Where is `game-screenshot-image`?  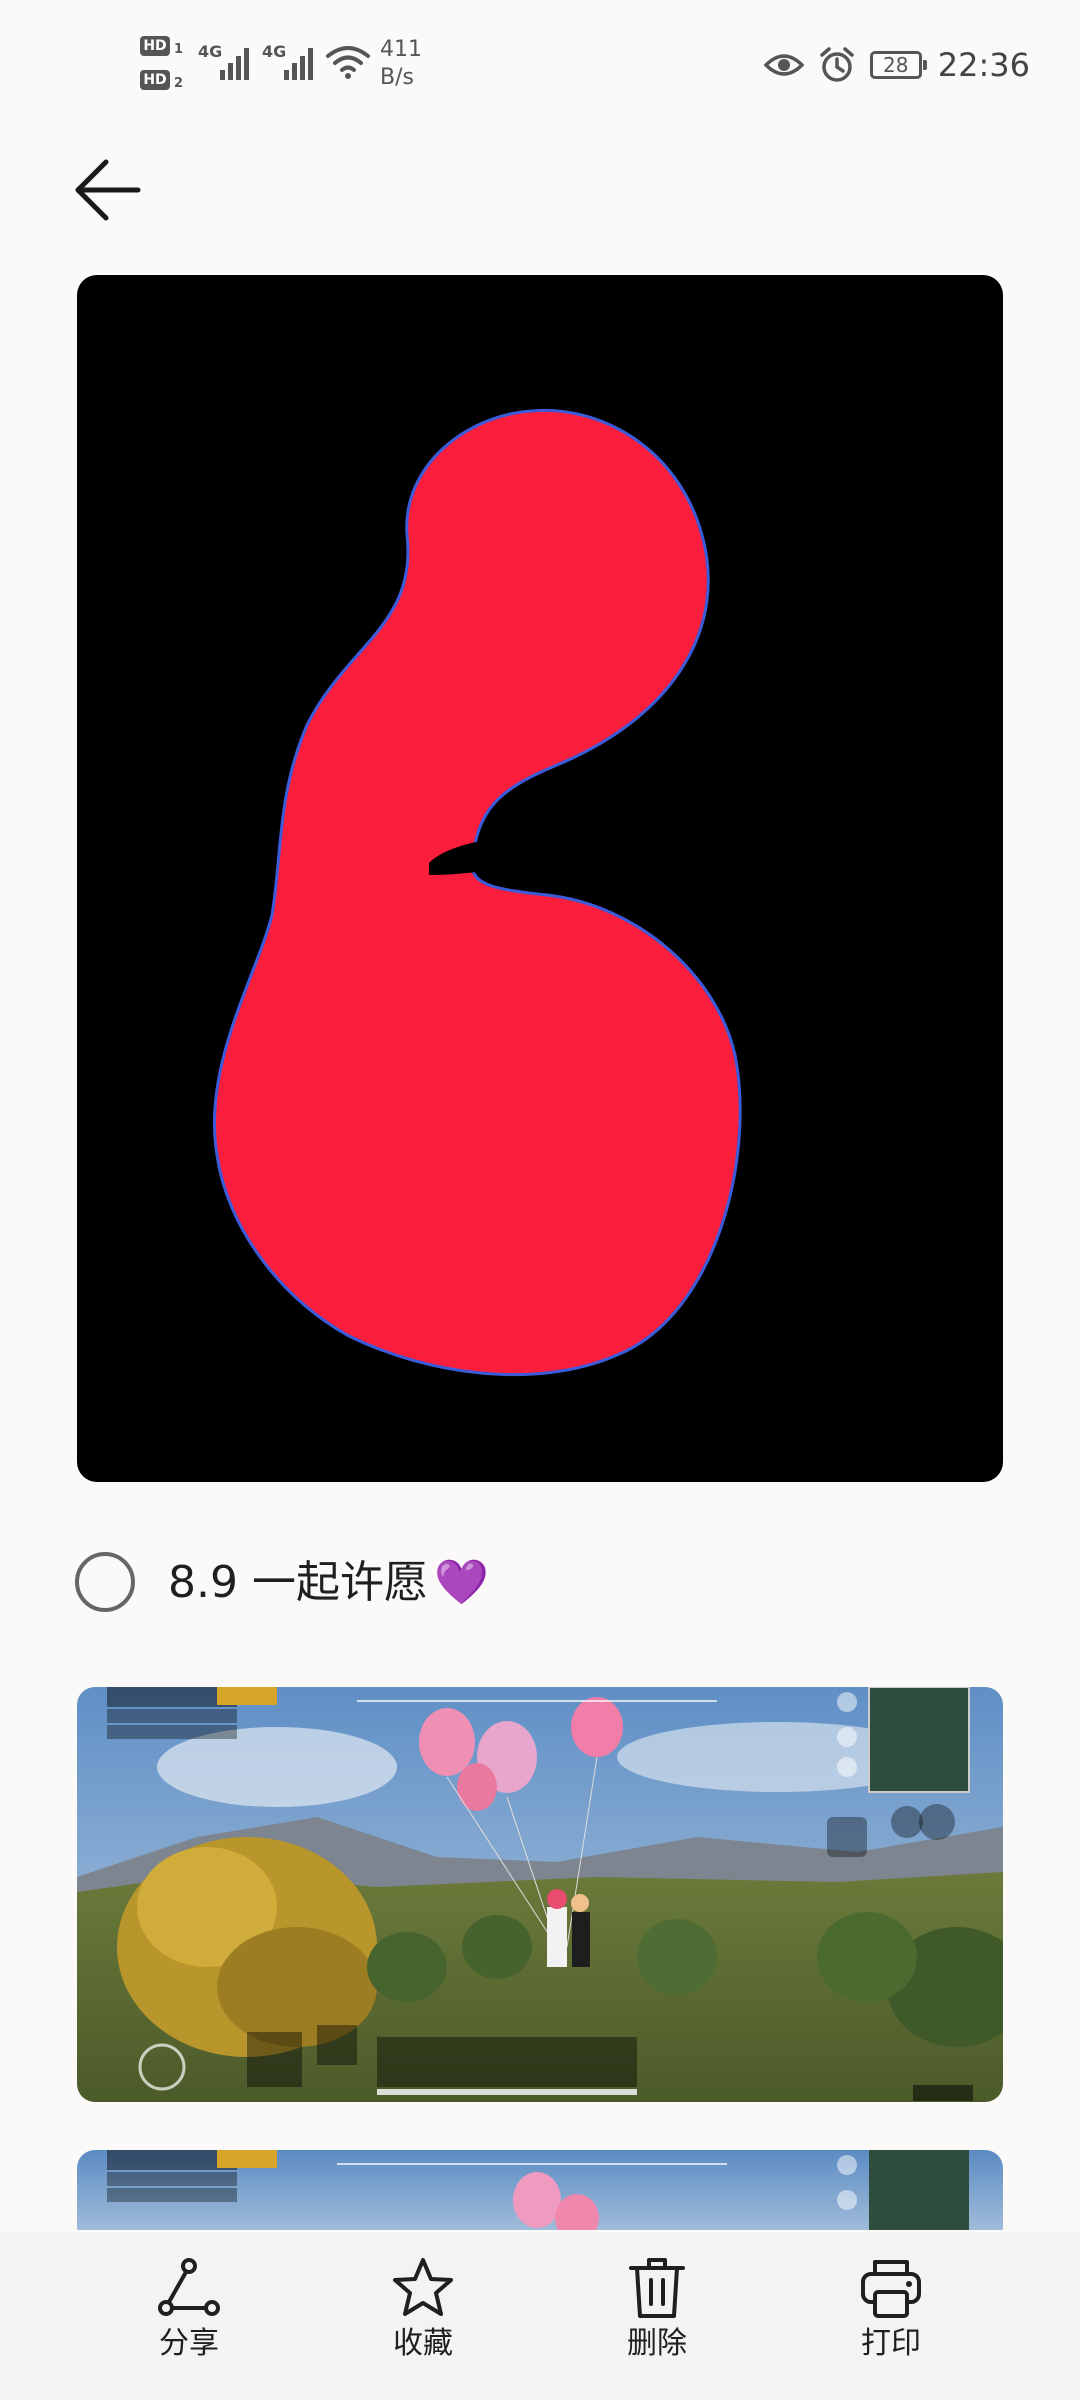 game-screenshot-image is located at coordinates (540, 1894).